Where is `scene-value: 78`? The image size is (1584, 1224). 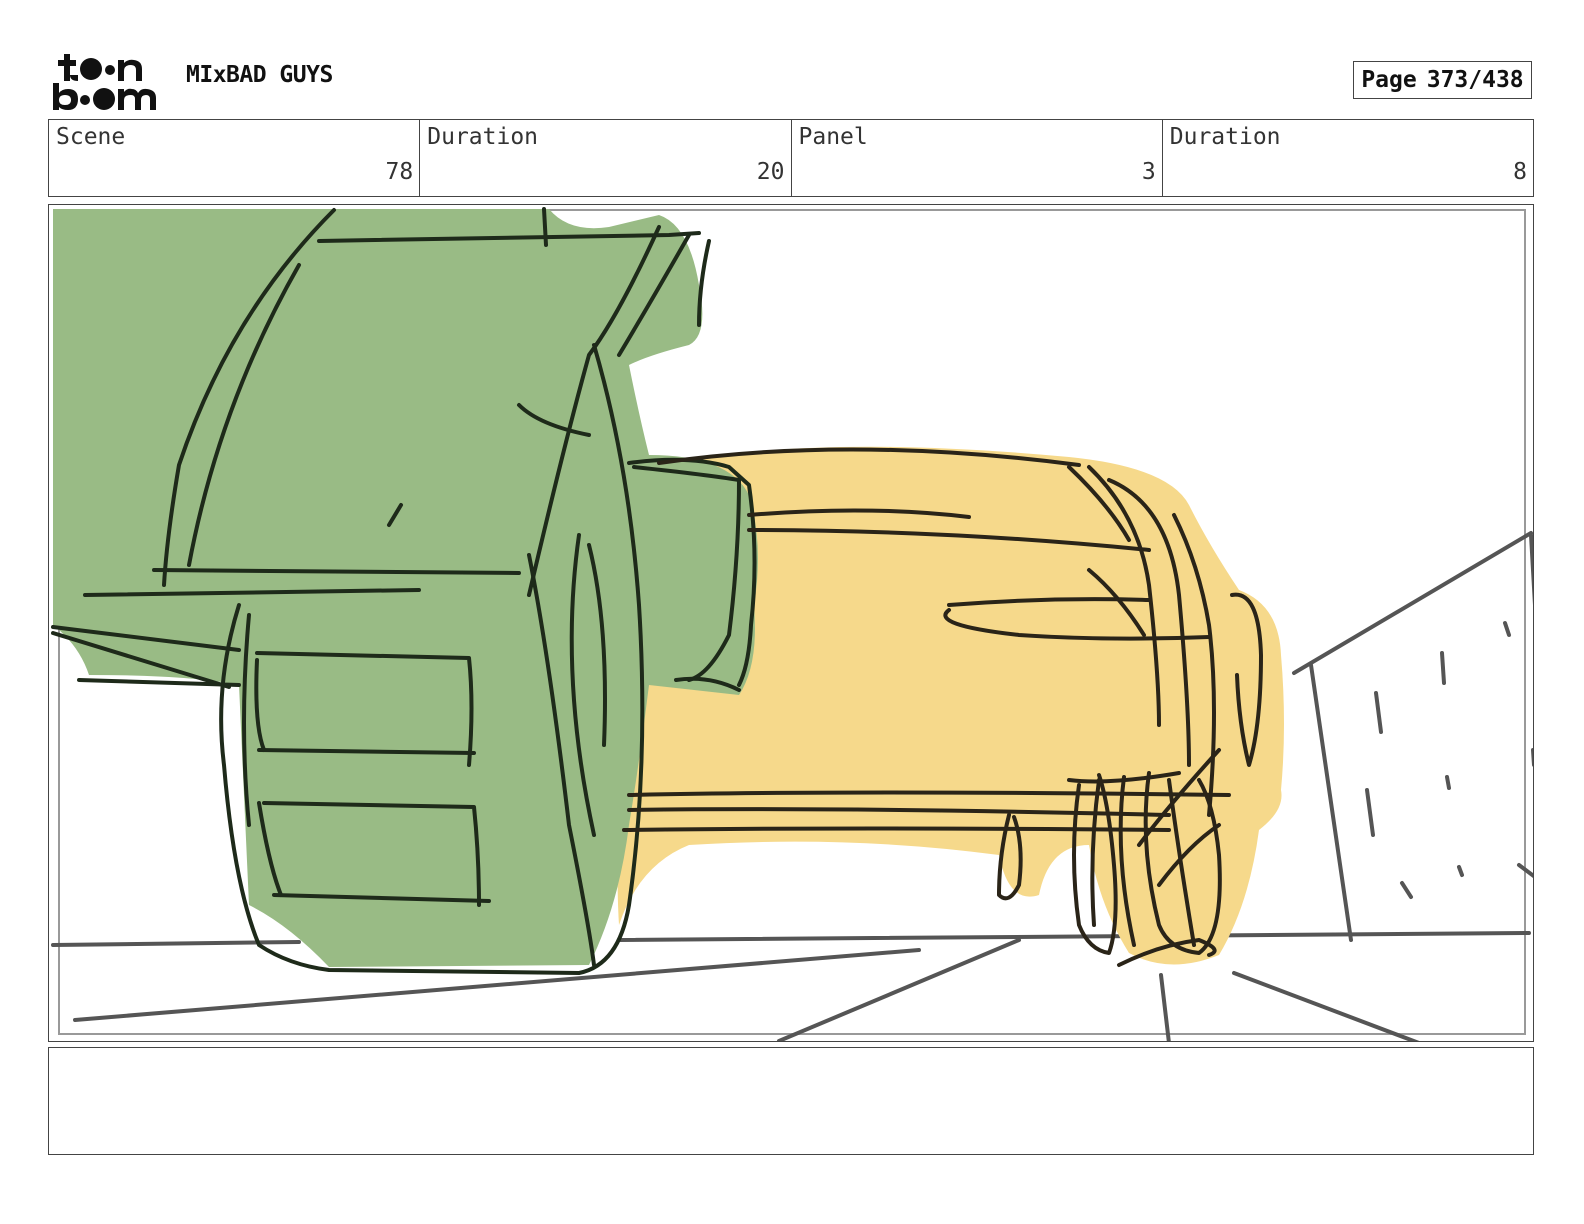
scene-value: 78 is located at coordinates (399, 172).